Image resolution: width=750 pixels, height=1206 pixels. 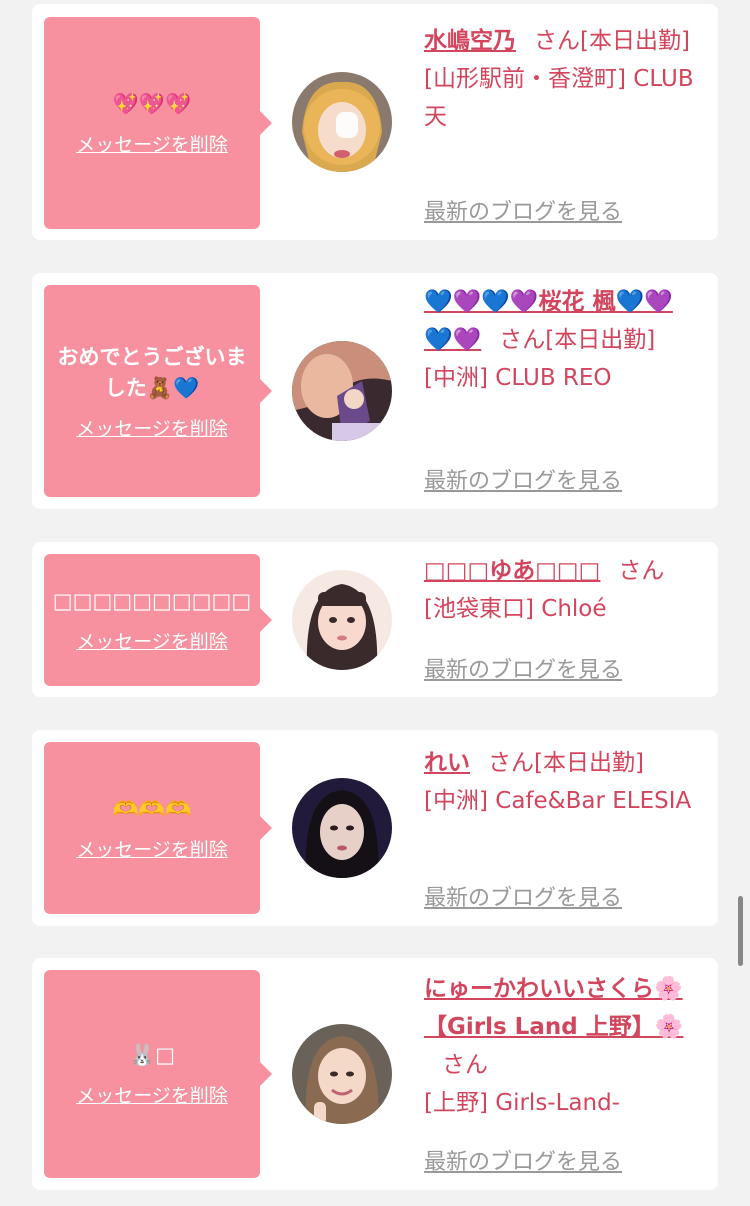 What do you see at coordinates (740, 931) in the screenshot?
I see `scrollbar` at bounding box center [740, 931].